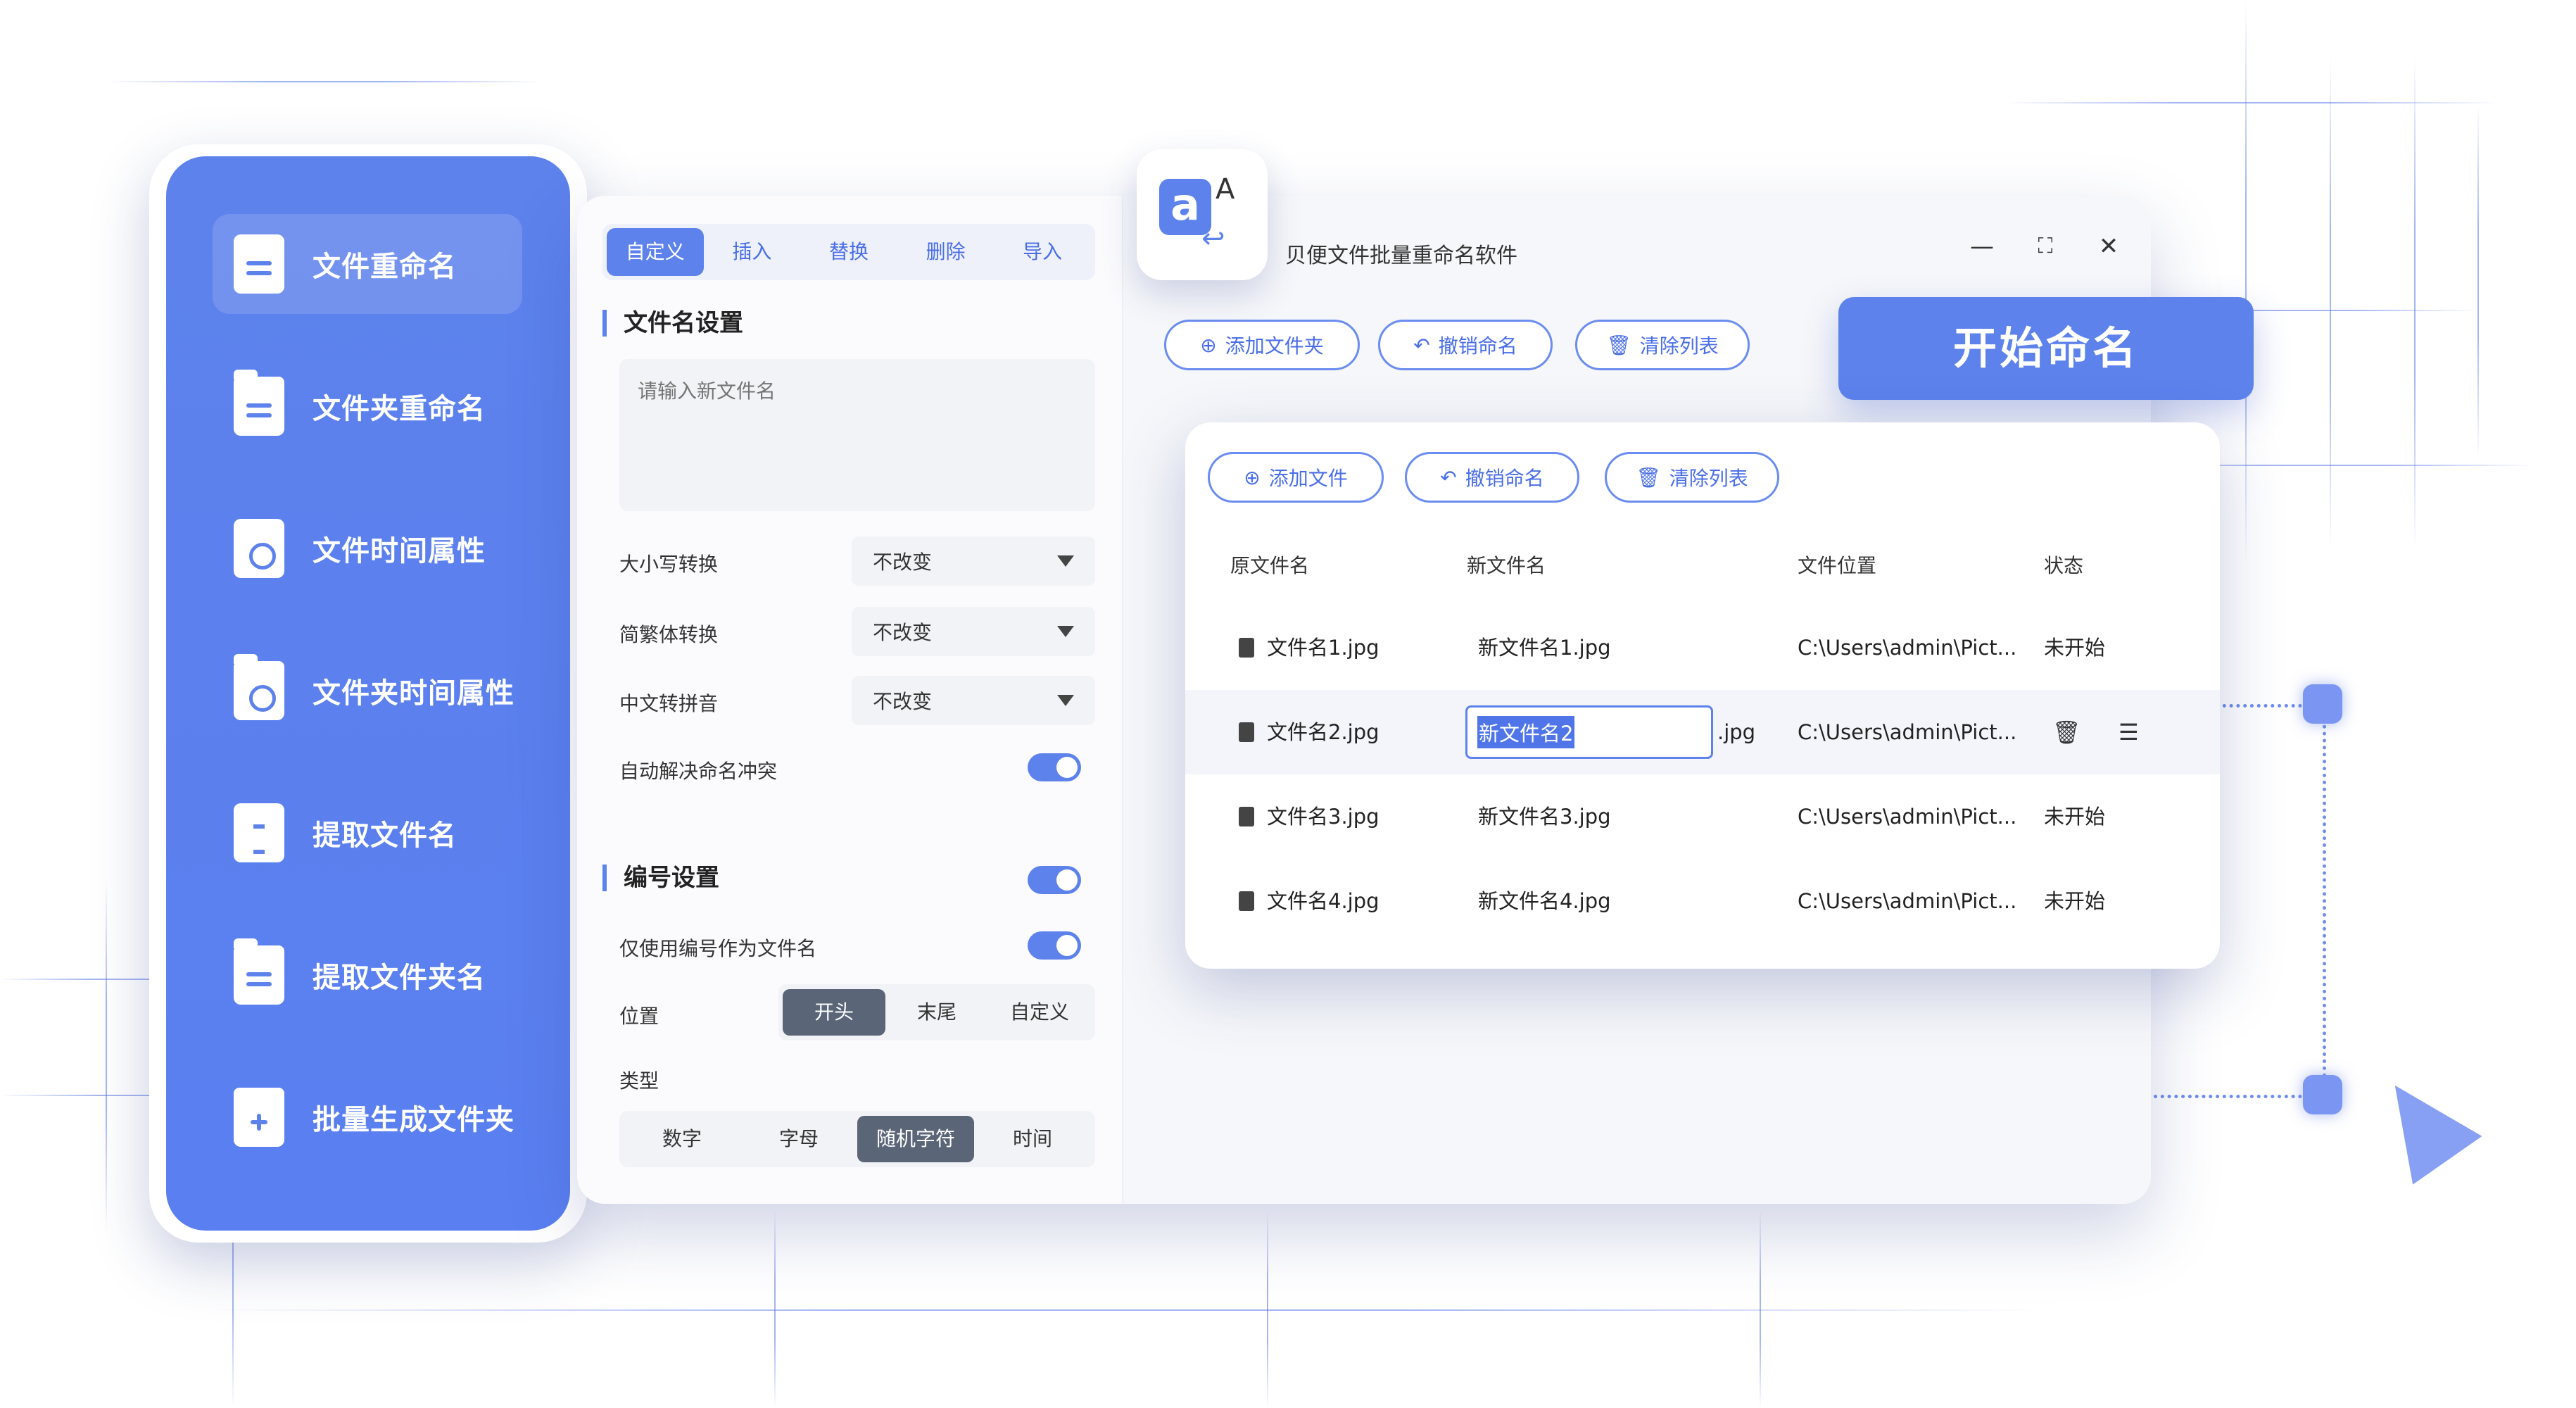  What do you see at coordinates (1736, 732) in the screenshot?
I see `extension-label: .jpg` at bounding box center [1736, 732].